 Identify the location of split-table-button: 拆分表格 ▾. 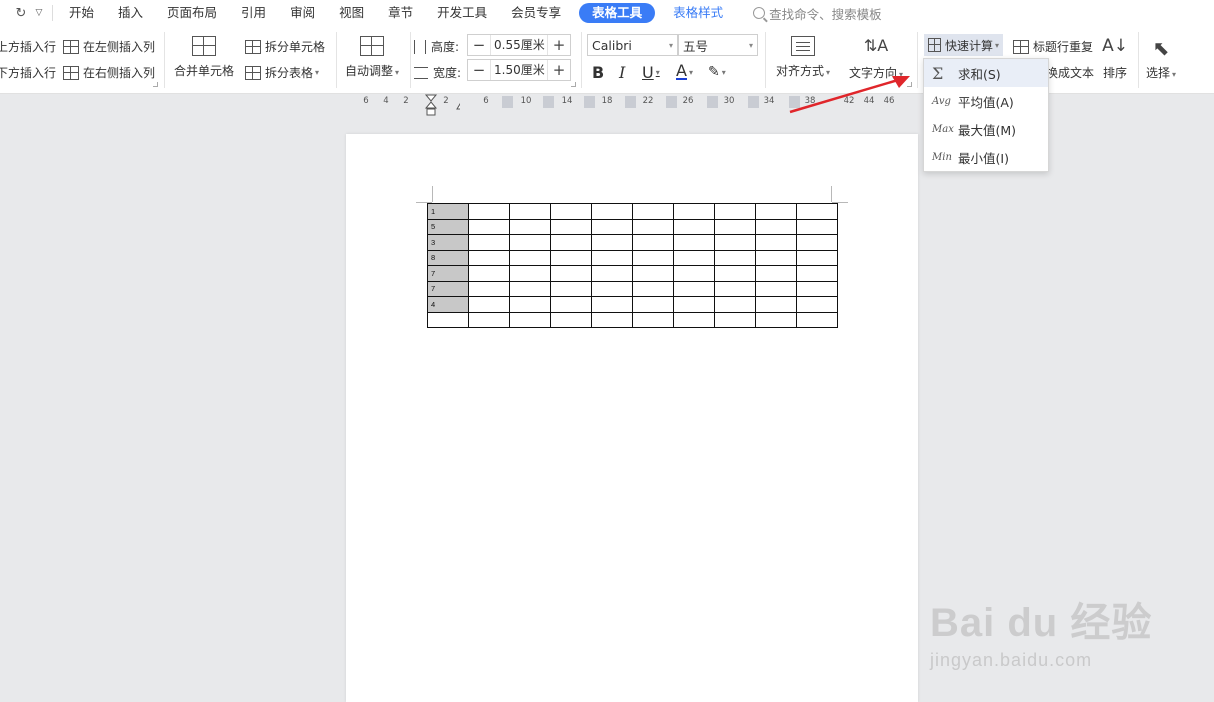
(282, 72).